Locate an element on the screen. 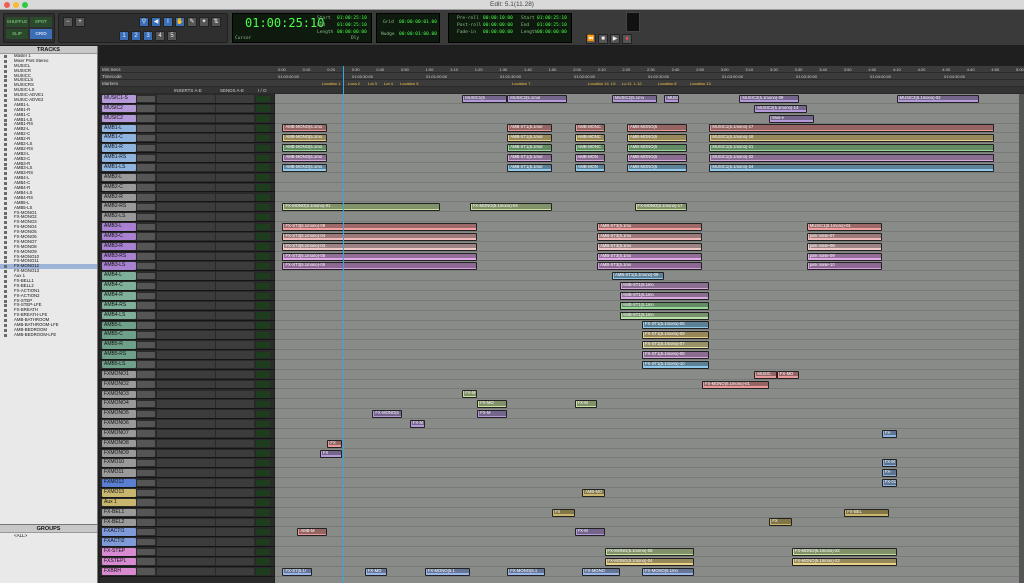 The height and width of the screenshot is (583, 1024). audio-clip: MUSI is located at coordinates (672, 98).